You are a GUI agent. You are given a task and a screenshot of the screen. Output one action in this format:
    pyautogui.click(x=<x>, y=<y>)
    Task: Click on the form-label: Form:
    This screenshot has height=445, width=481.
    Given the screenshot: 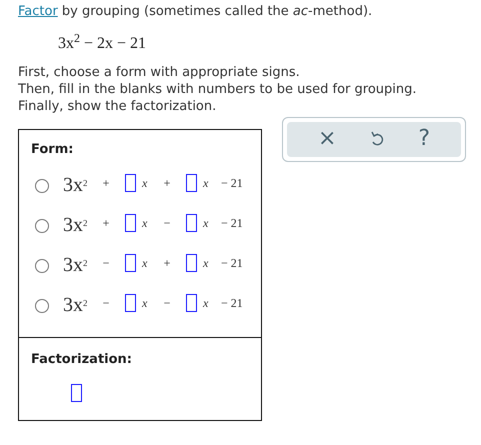 What is the action you would take?
    pyautogui.click(x=52, y=149)
    